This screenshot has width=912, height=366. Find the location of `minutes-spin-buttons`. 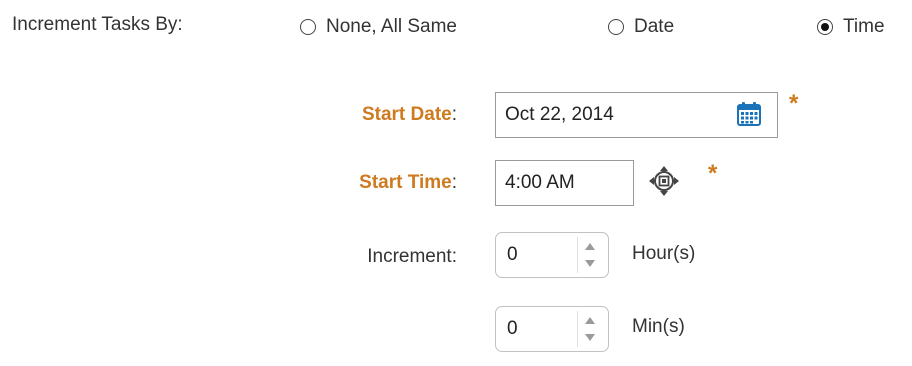

minutes-spin-buttons is located at coordinates (589, 329).